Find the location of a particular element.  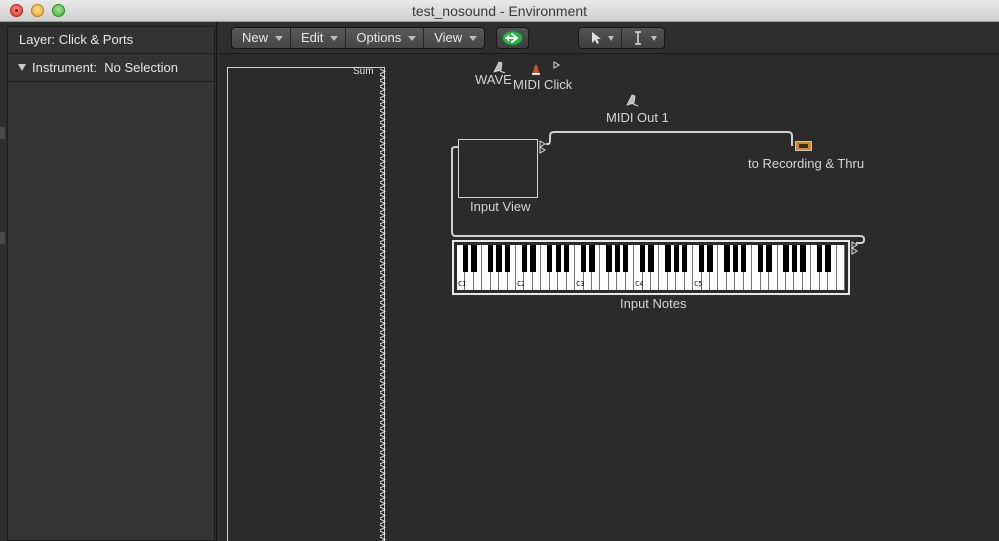

piano-keys: C1 C2 C3 C4 C5 is located at coordinates (651, 267).